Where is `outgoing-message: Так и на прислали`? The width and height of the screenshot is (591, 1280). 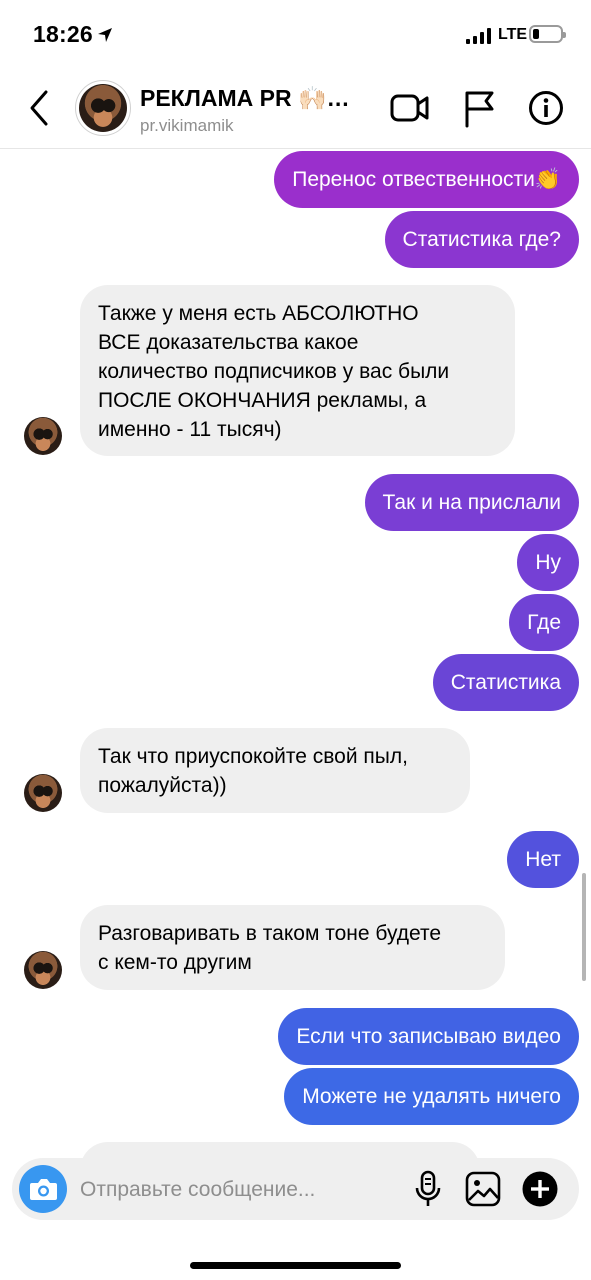
outgoing-message: Так и на прислали is located at coordinates (471, 502).